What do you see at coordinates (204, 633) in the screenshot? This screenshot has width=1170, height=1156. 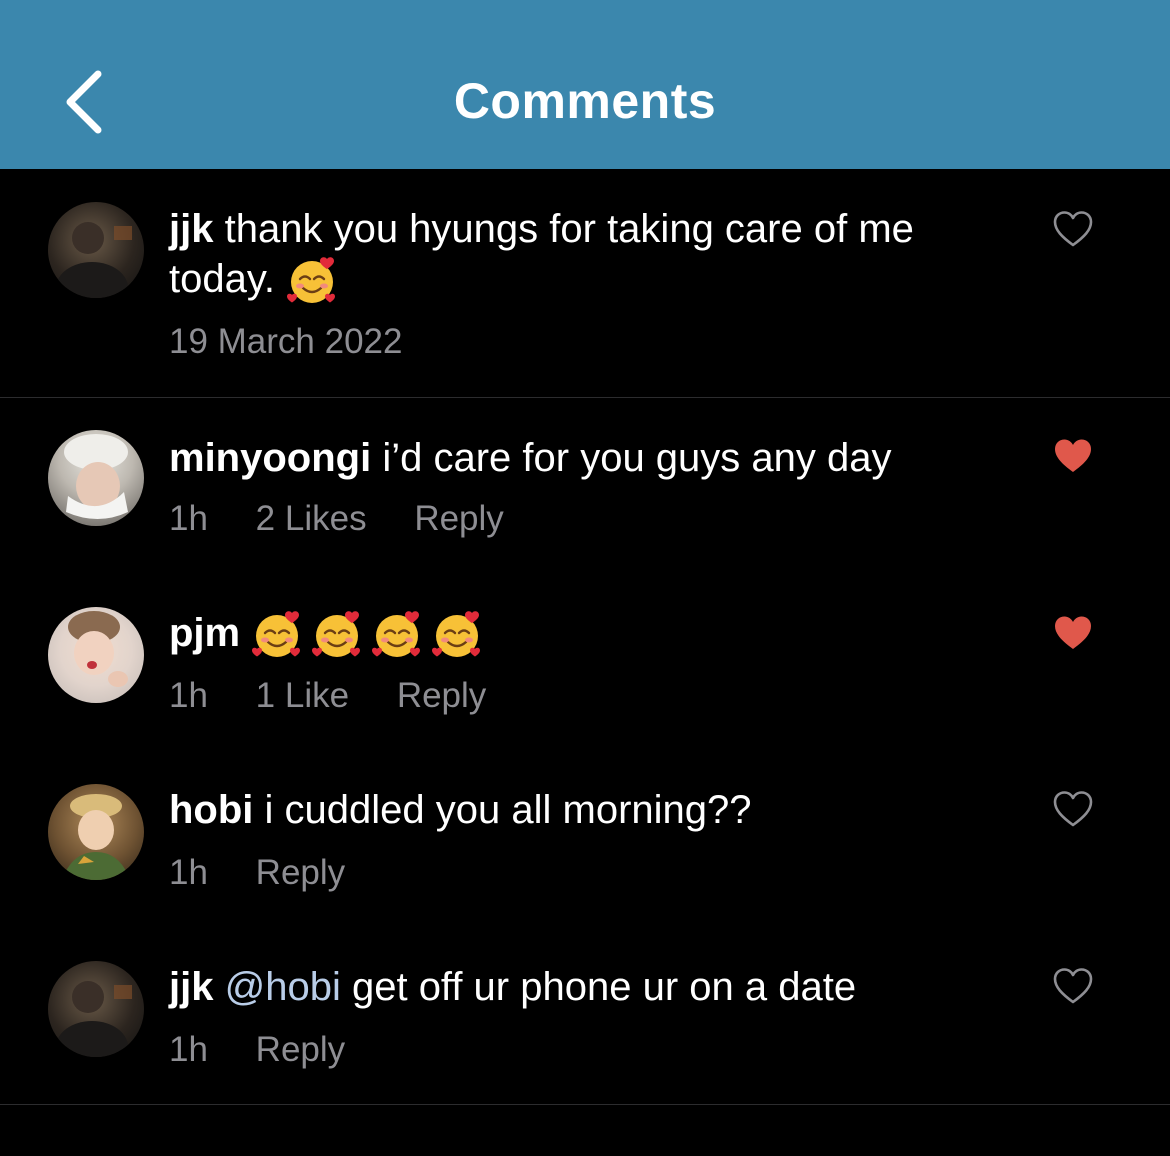 I see `comment-username: pjm` at bounding box center [204, 633].